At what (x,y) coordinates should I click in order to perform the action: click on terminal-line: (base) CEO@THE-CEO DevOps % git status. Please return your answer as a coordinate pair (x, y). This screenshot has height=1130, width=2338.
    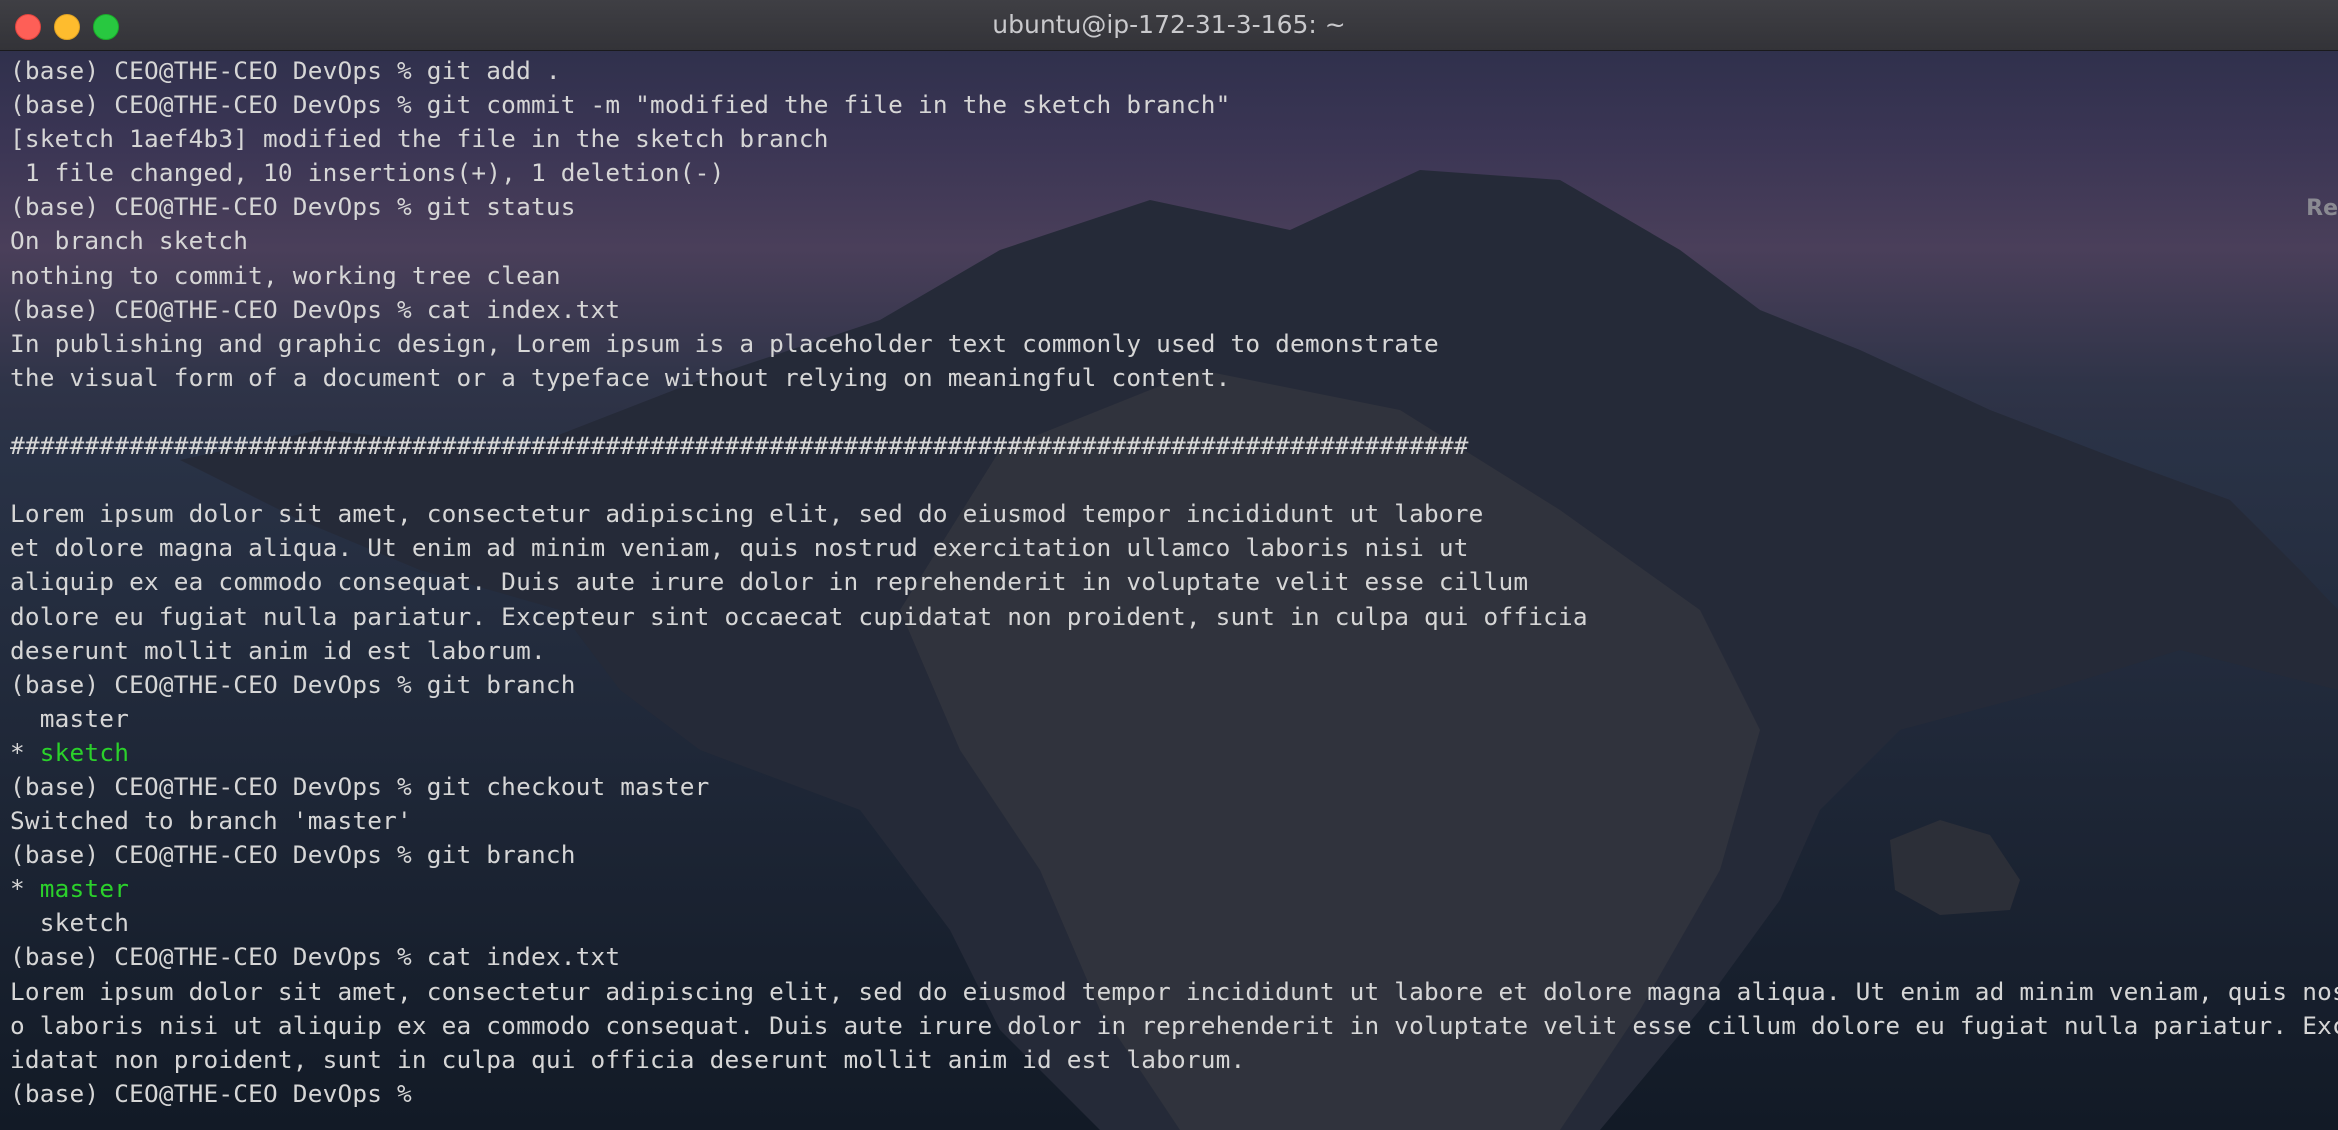
    Looking at the image, I should click on (293, 207).